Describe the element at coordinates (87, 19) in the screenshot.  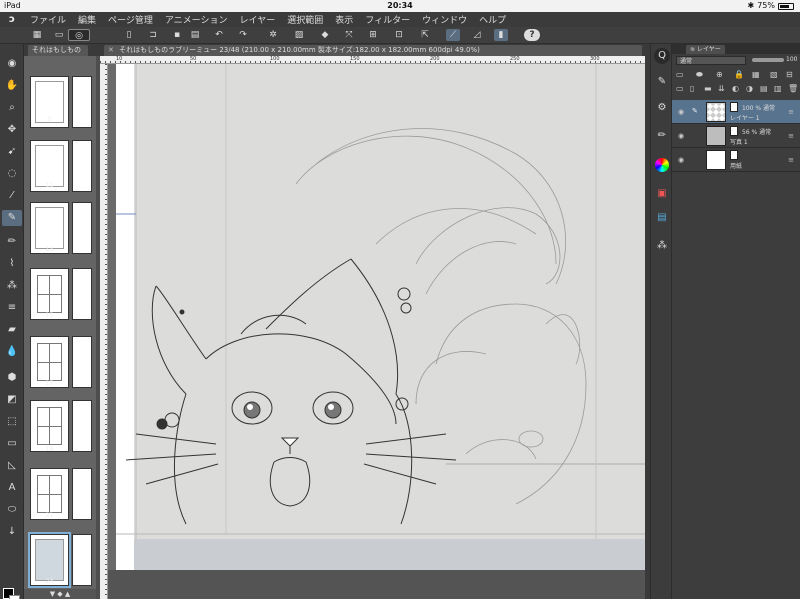
I see `menu-edit: 編集` at that location.